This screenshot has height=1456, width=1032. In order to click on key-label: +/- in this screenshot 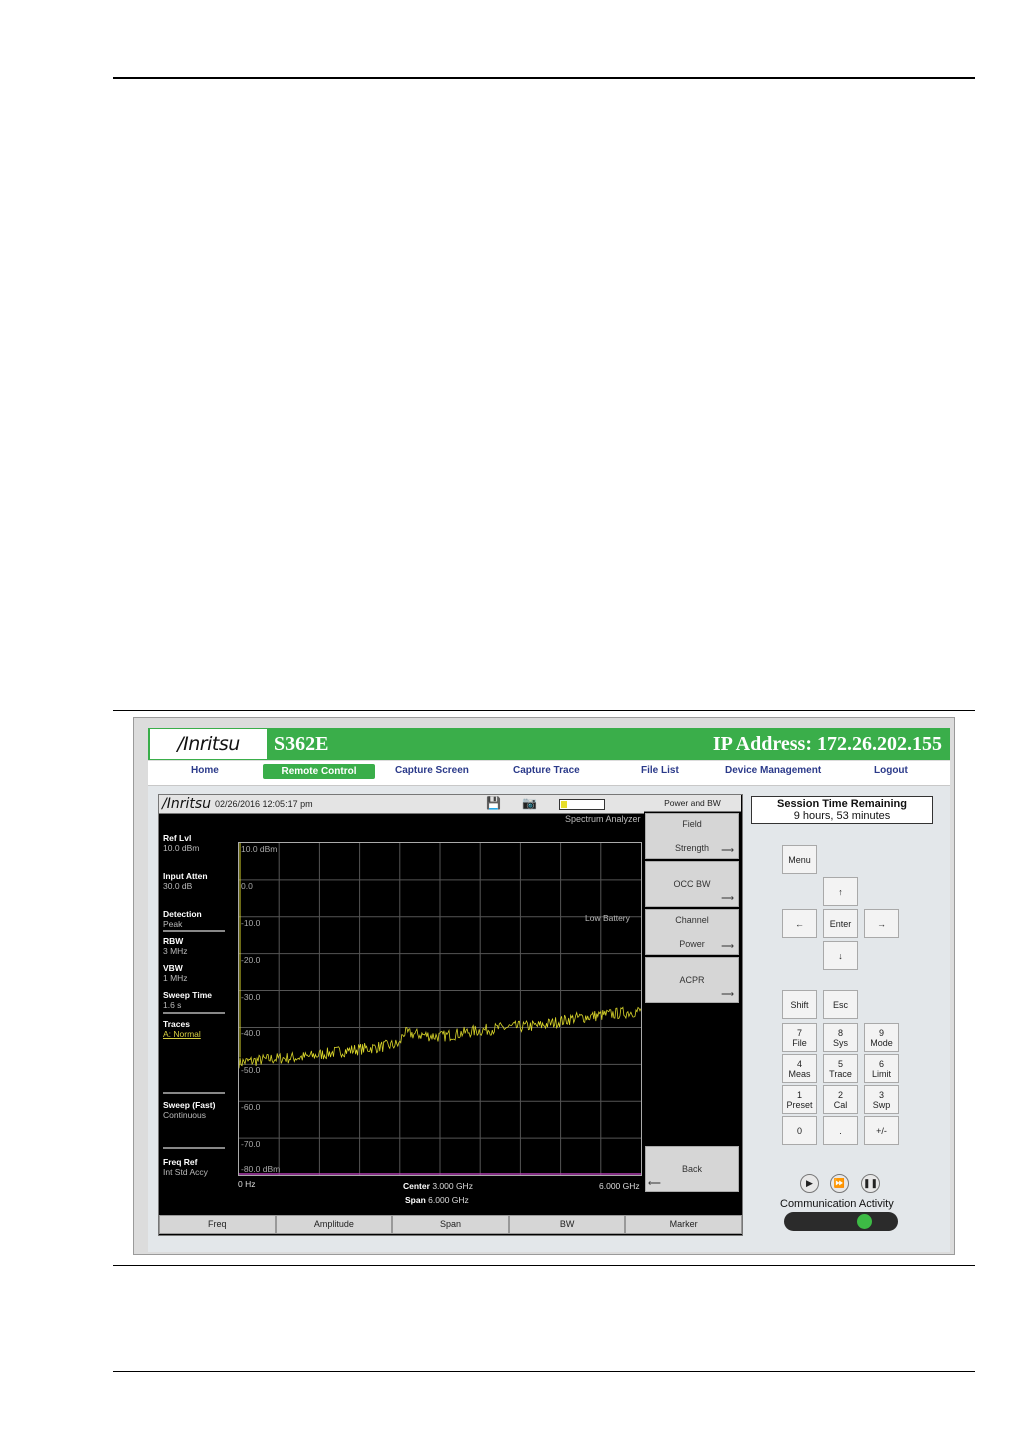, I will do `click(881, 1130)`.